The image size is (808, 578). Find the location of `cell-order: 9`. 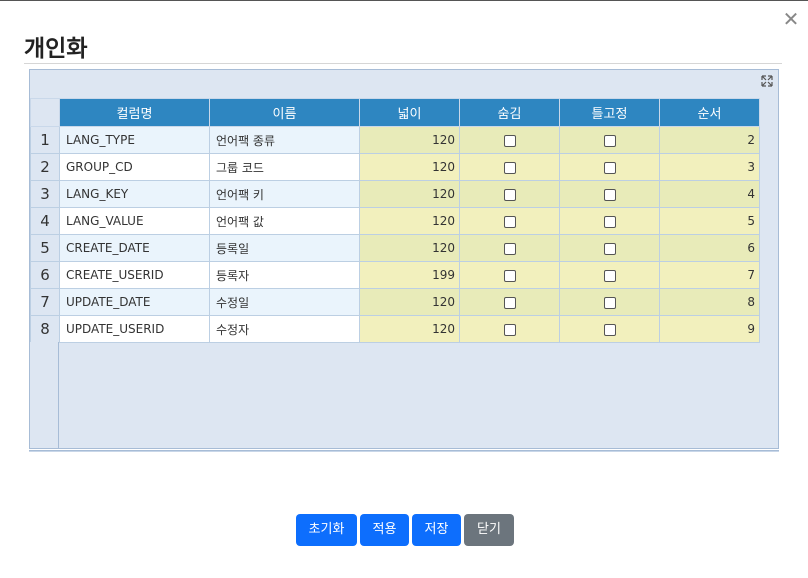

cell-order: 9 is located at coordinates (709, 329).